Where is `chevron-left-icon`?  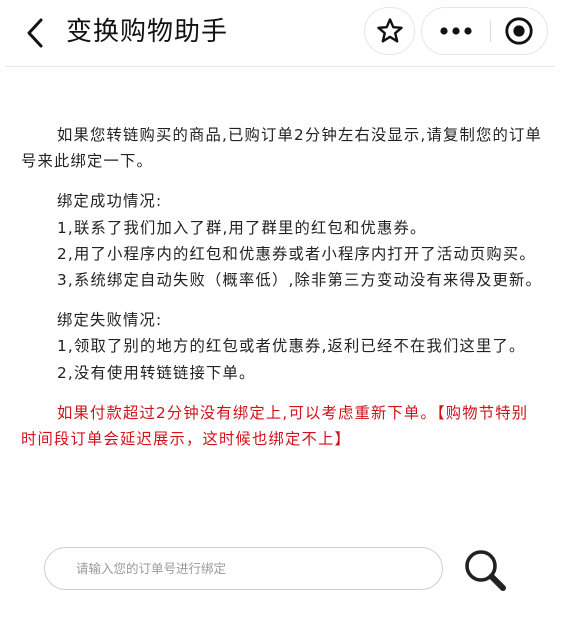
chevron-left-icon is located at coordinates (35, 33).